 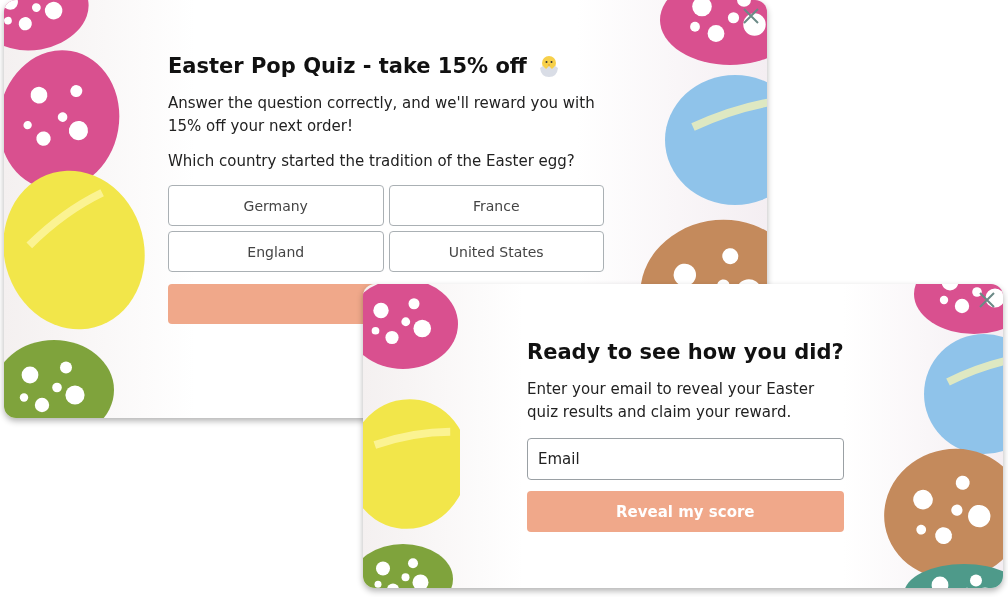 What do you see at coordinates (276, 251) in the screenshot?
I see `answer-button: England` at bounding box center [276, 251].